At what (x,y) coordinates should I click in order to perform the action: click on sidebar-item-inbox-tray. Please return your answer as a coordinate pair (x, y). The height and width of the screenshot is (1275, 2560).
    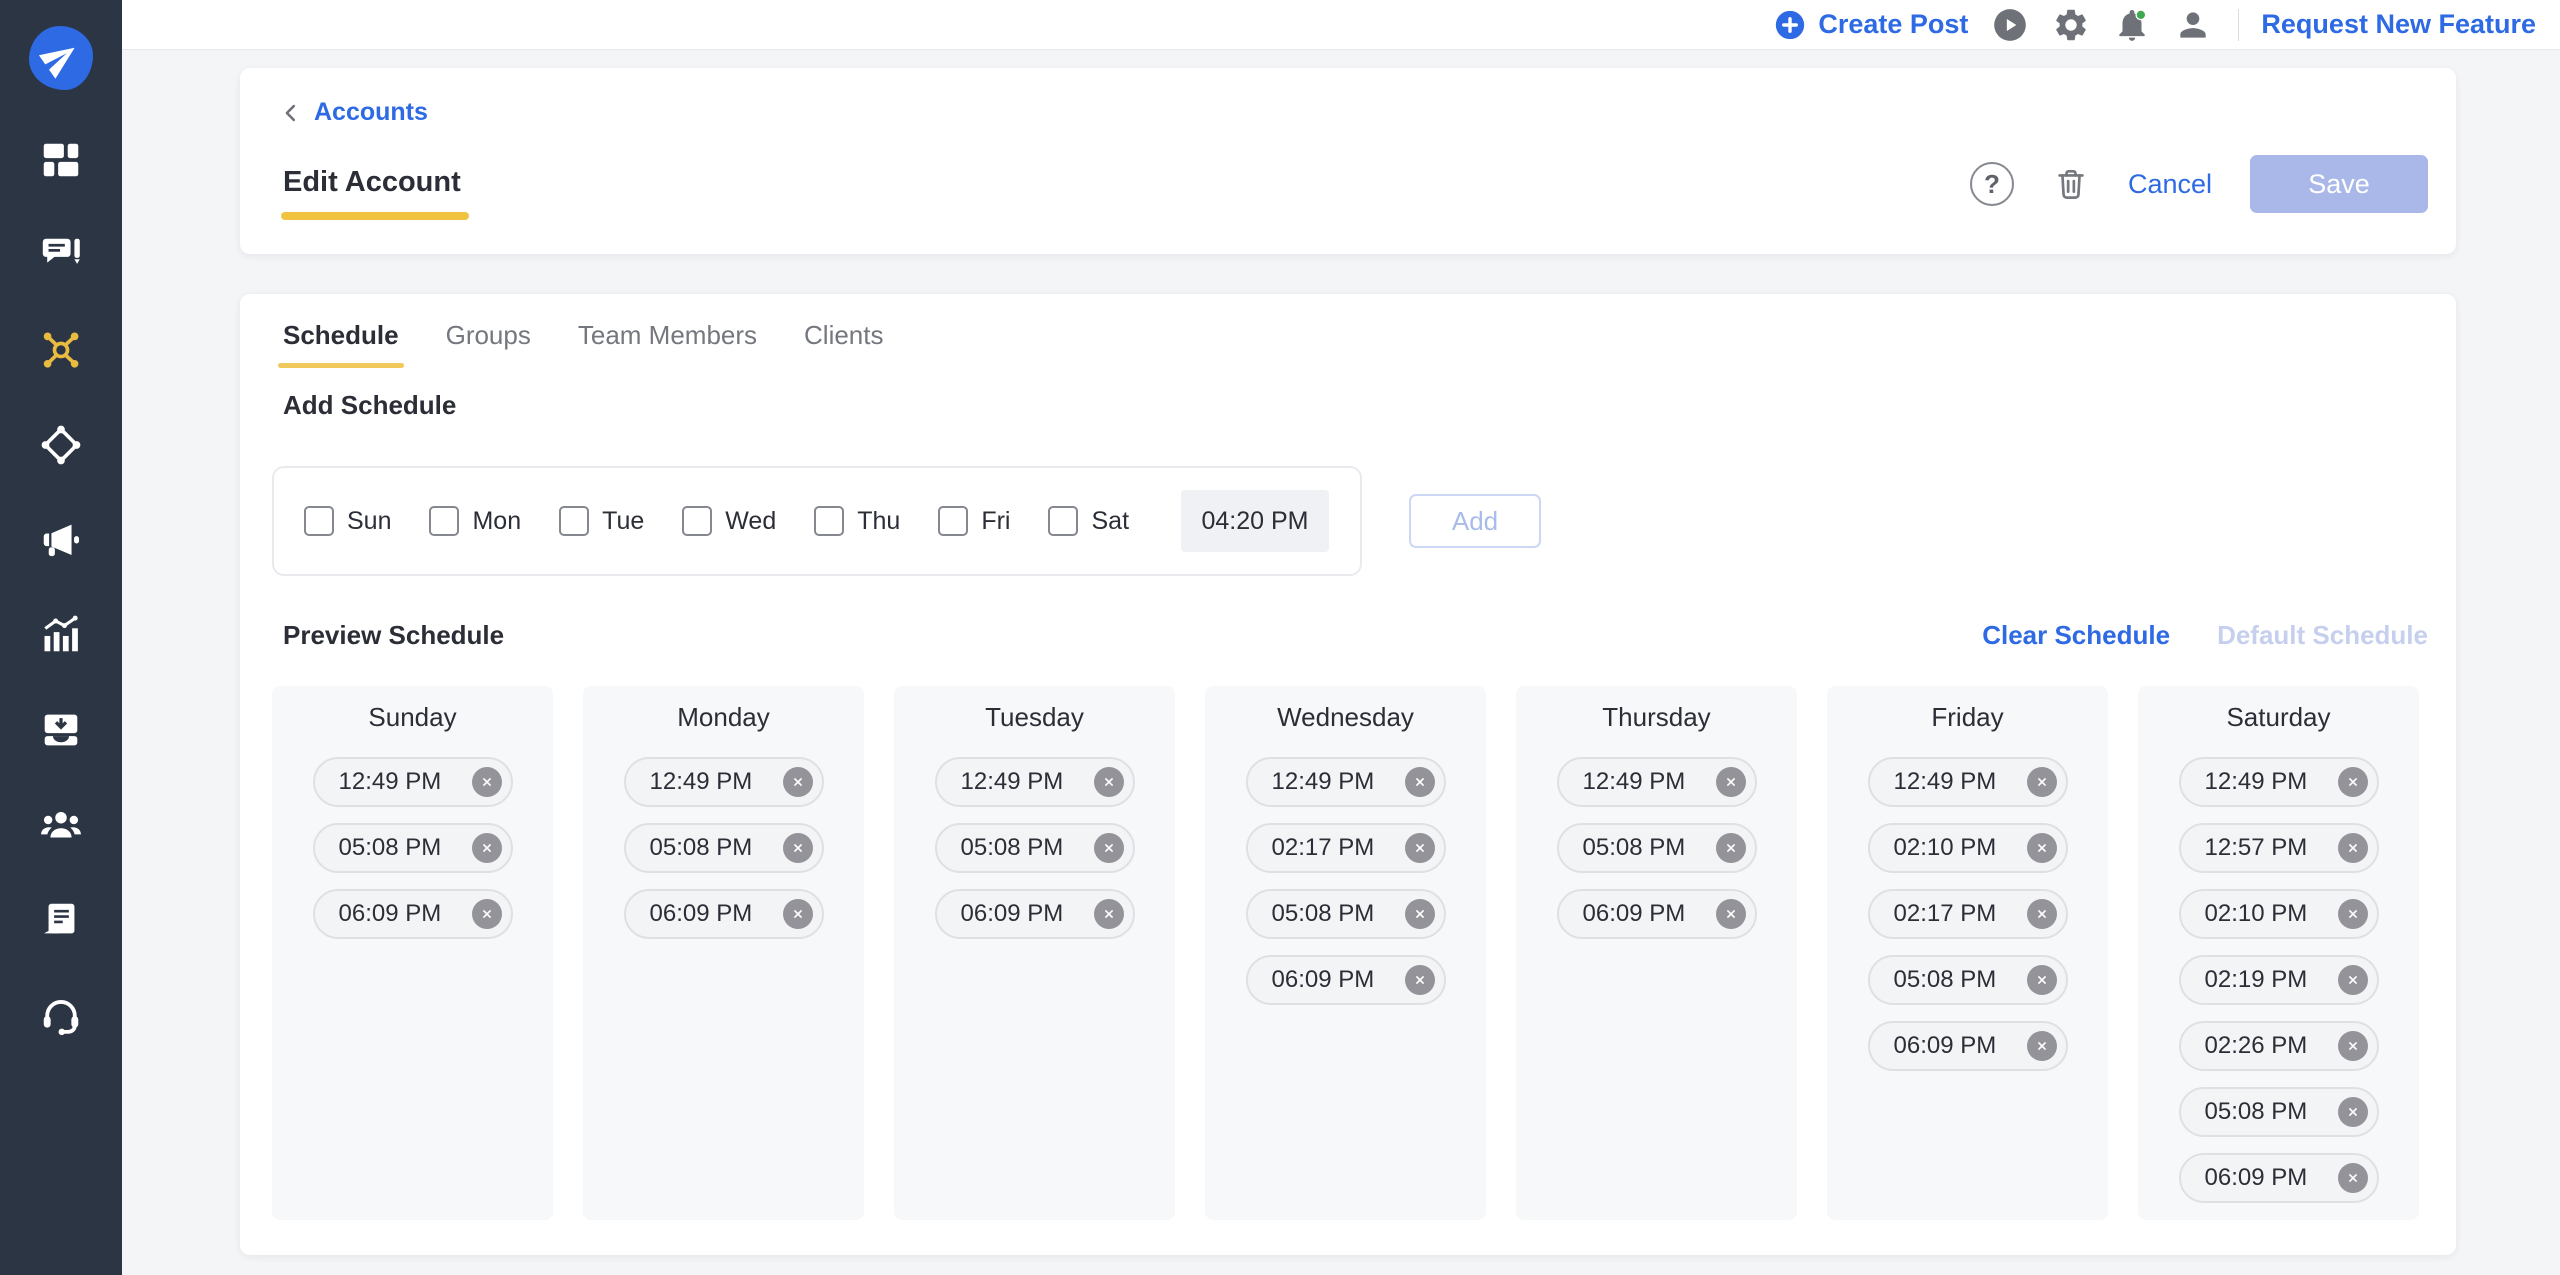
    Looking at the image, I should click on (61, 730).